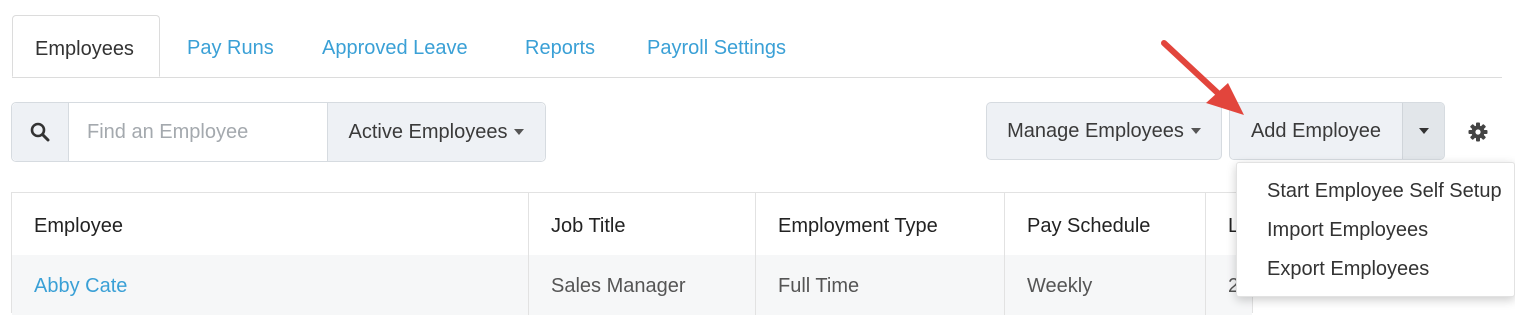 The height and width of the screenshot is (317, 1515). I want to click on menu-item-export-employees: Export Employees, so click(1348, 269).